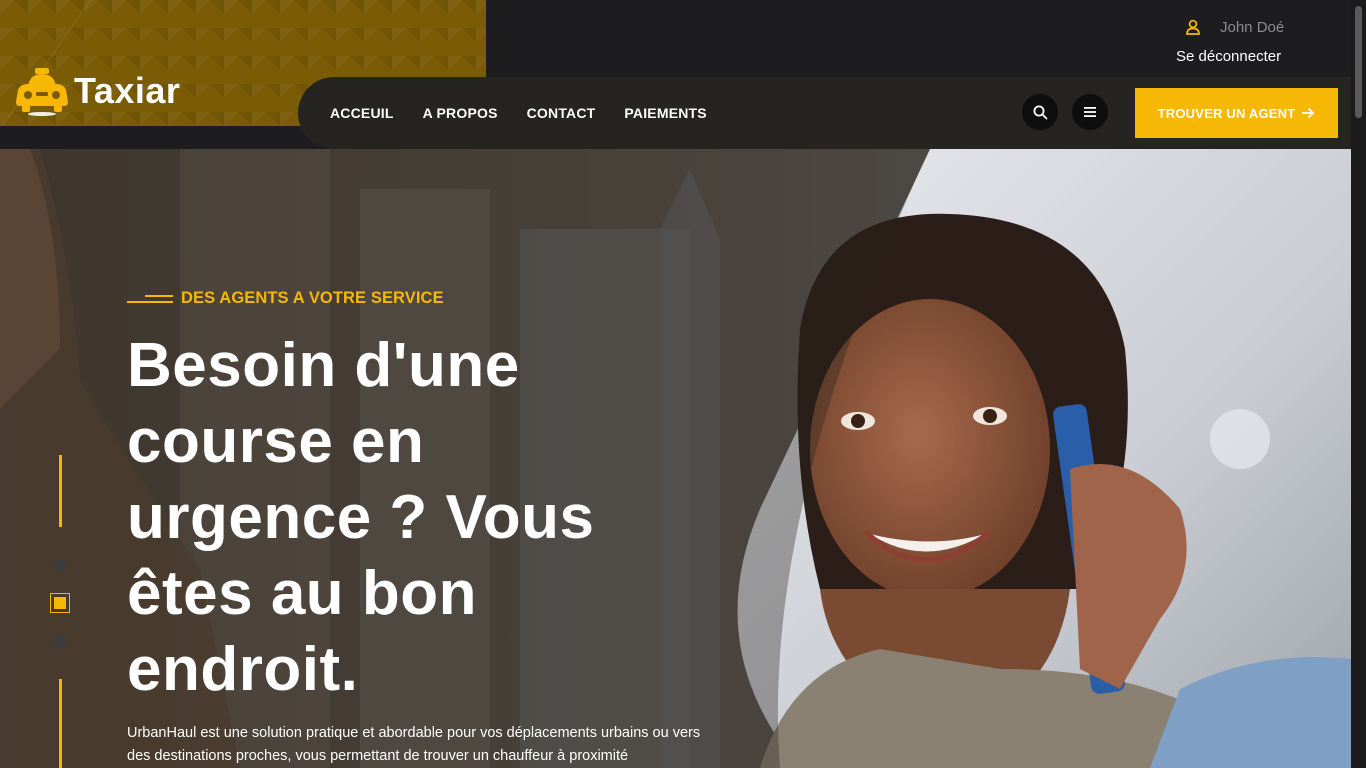 The image size is (1366, 768). What do you see at coordinates (127, 90) in the screenshot?
I see `brand-name: Taxiar` at bounding box center [127, 90].